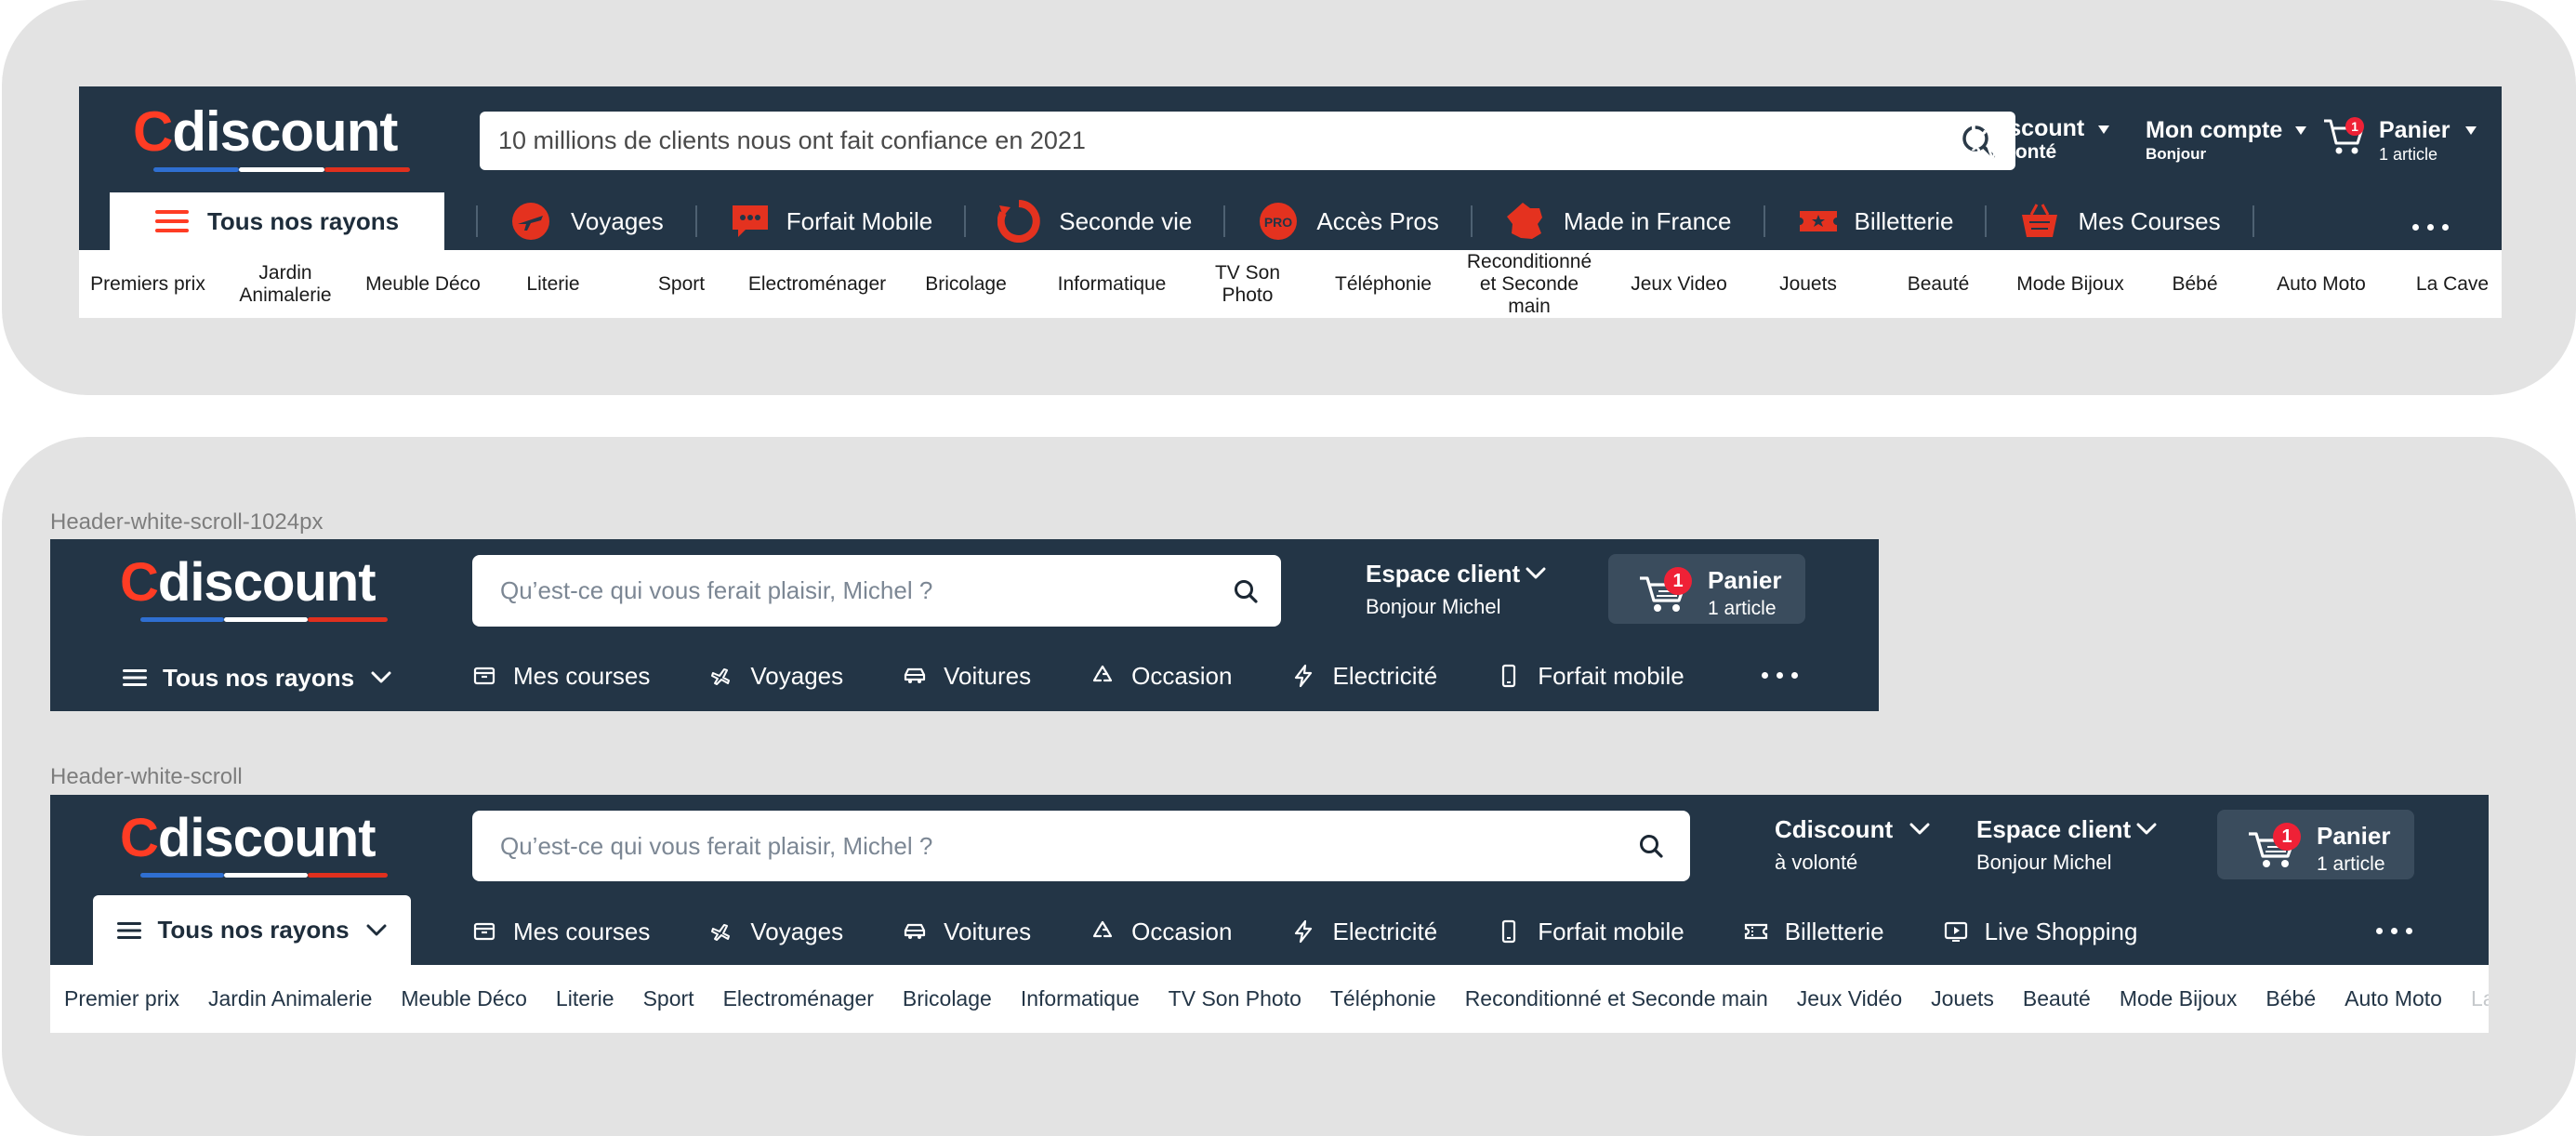  Describe the element at coordinates (2149, 221) in the screenshot. I see `nav-label: Mes Courses` at that location.